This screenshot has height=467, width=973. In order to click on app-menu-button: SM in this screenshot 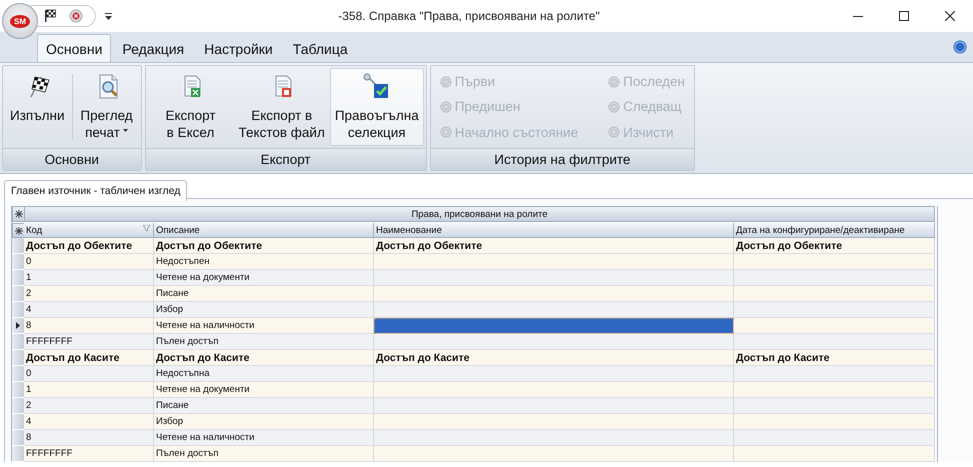, I will do `click(20, 21)`.